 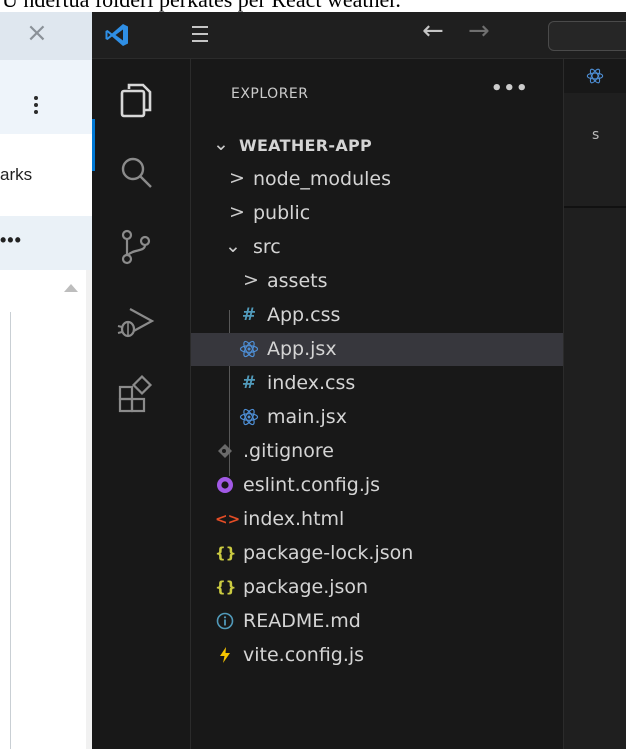 What do you see at coordinates (377, 247) in the screenshot?
I see `tree-folder-src: ⌄ src` at bounding box center [377, 247].